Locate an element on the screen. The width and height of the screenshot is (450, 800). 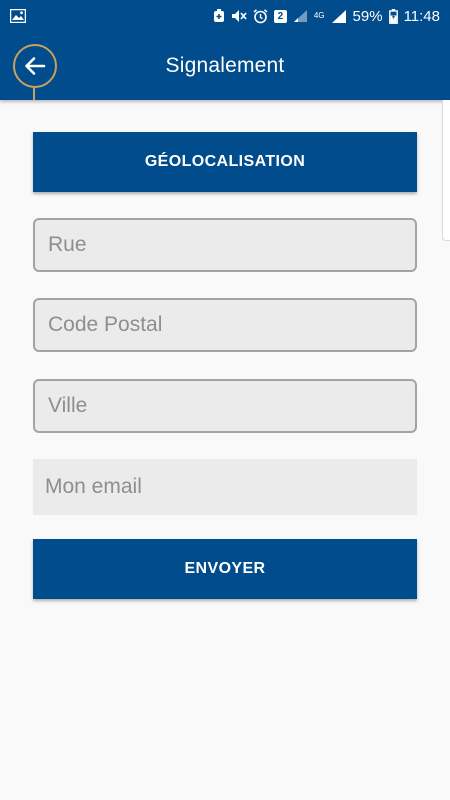
postal-code-input is located at coordinates (225, 325).